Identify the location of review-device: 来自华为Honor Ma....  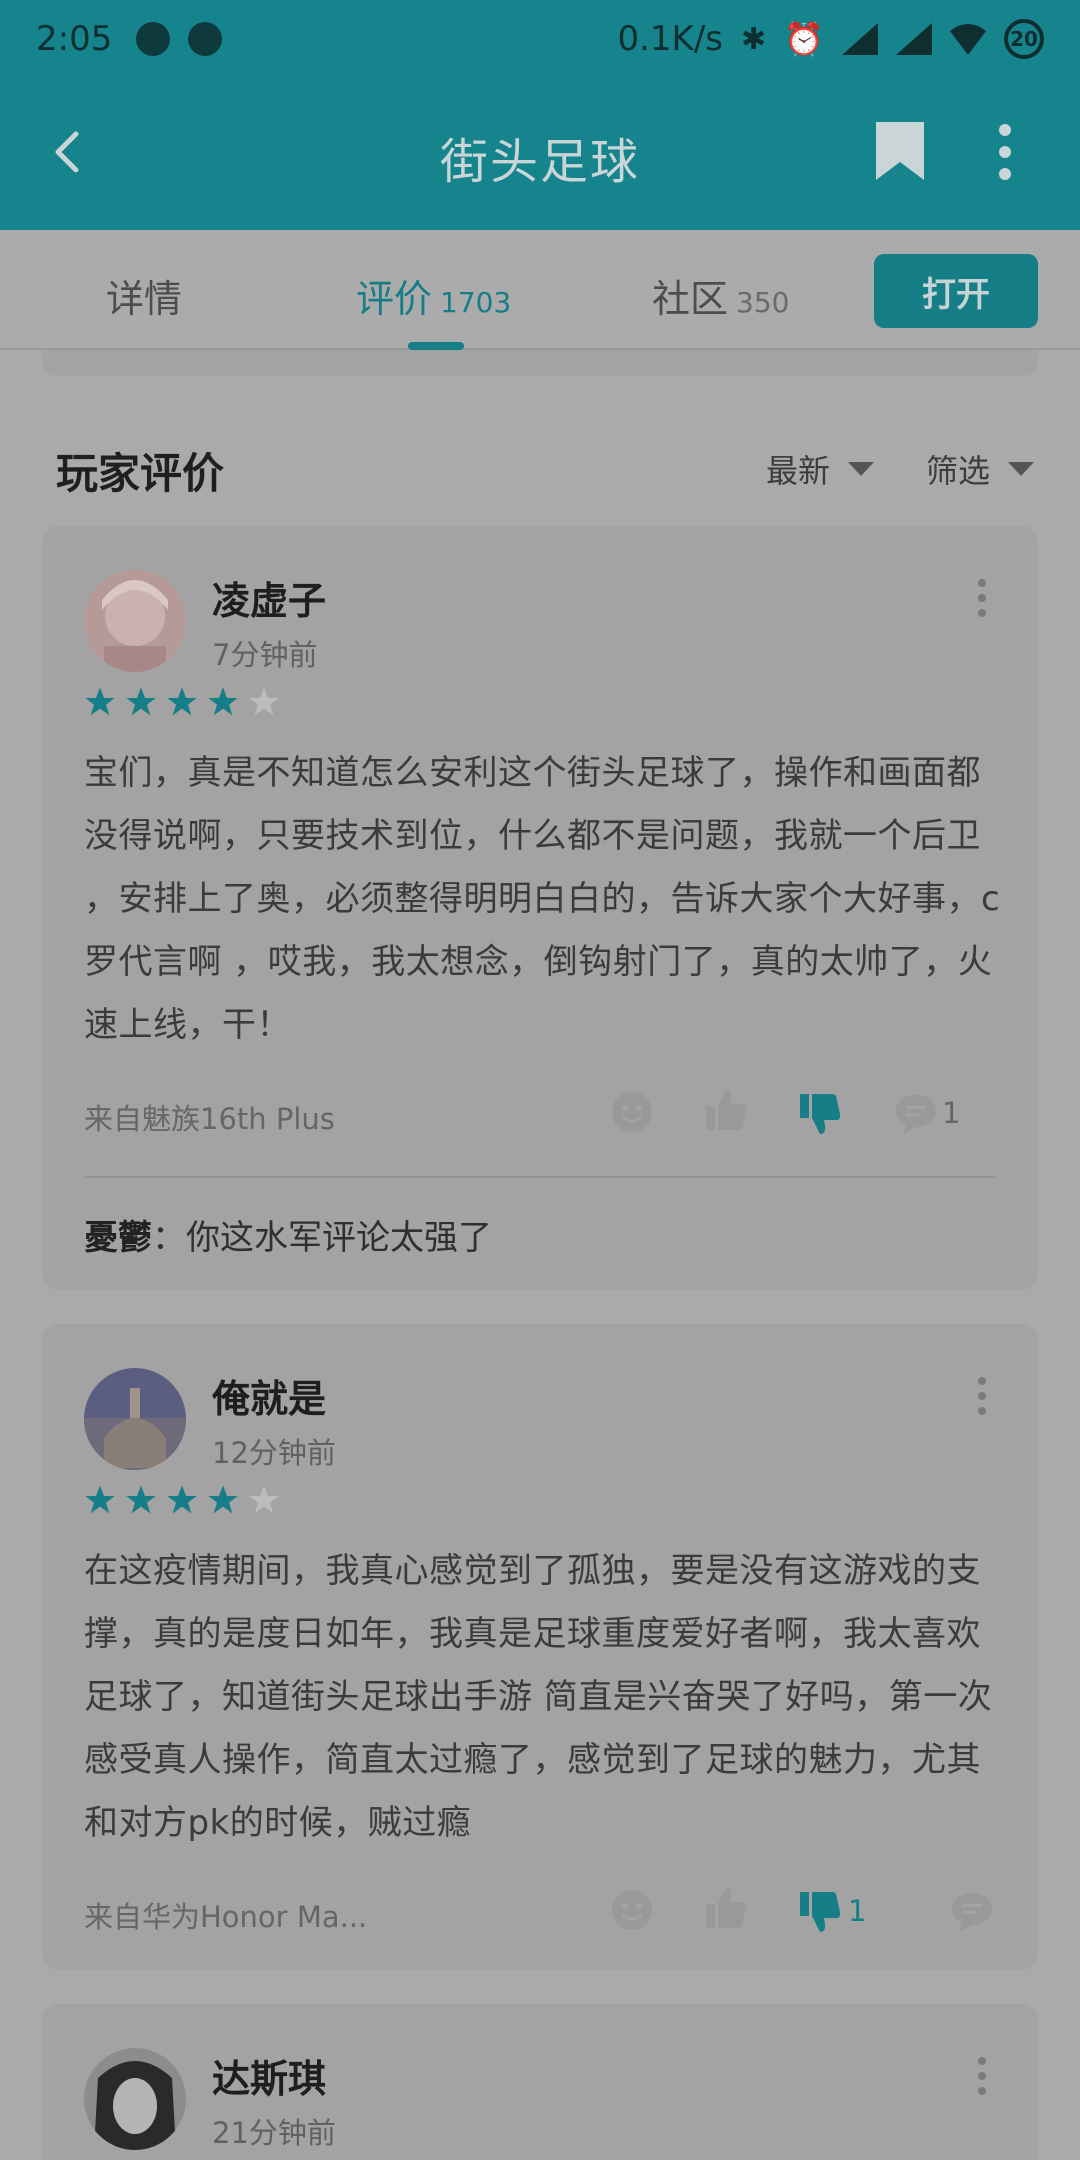
(226, 1917).